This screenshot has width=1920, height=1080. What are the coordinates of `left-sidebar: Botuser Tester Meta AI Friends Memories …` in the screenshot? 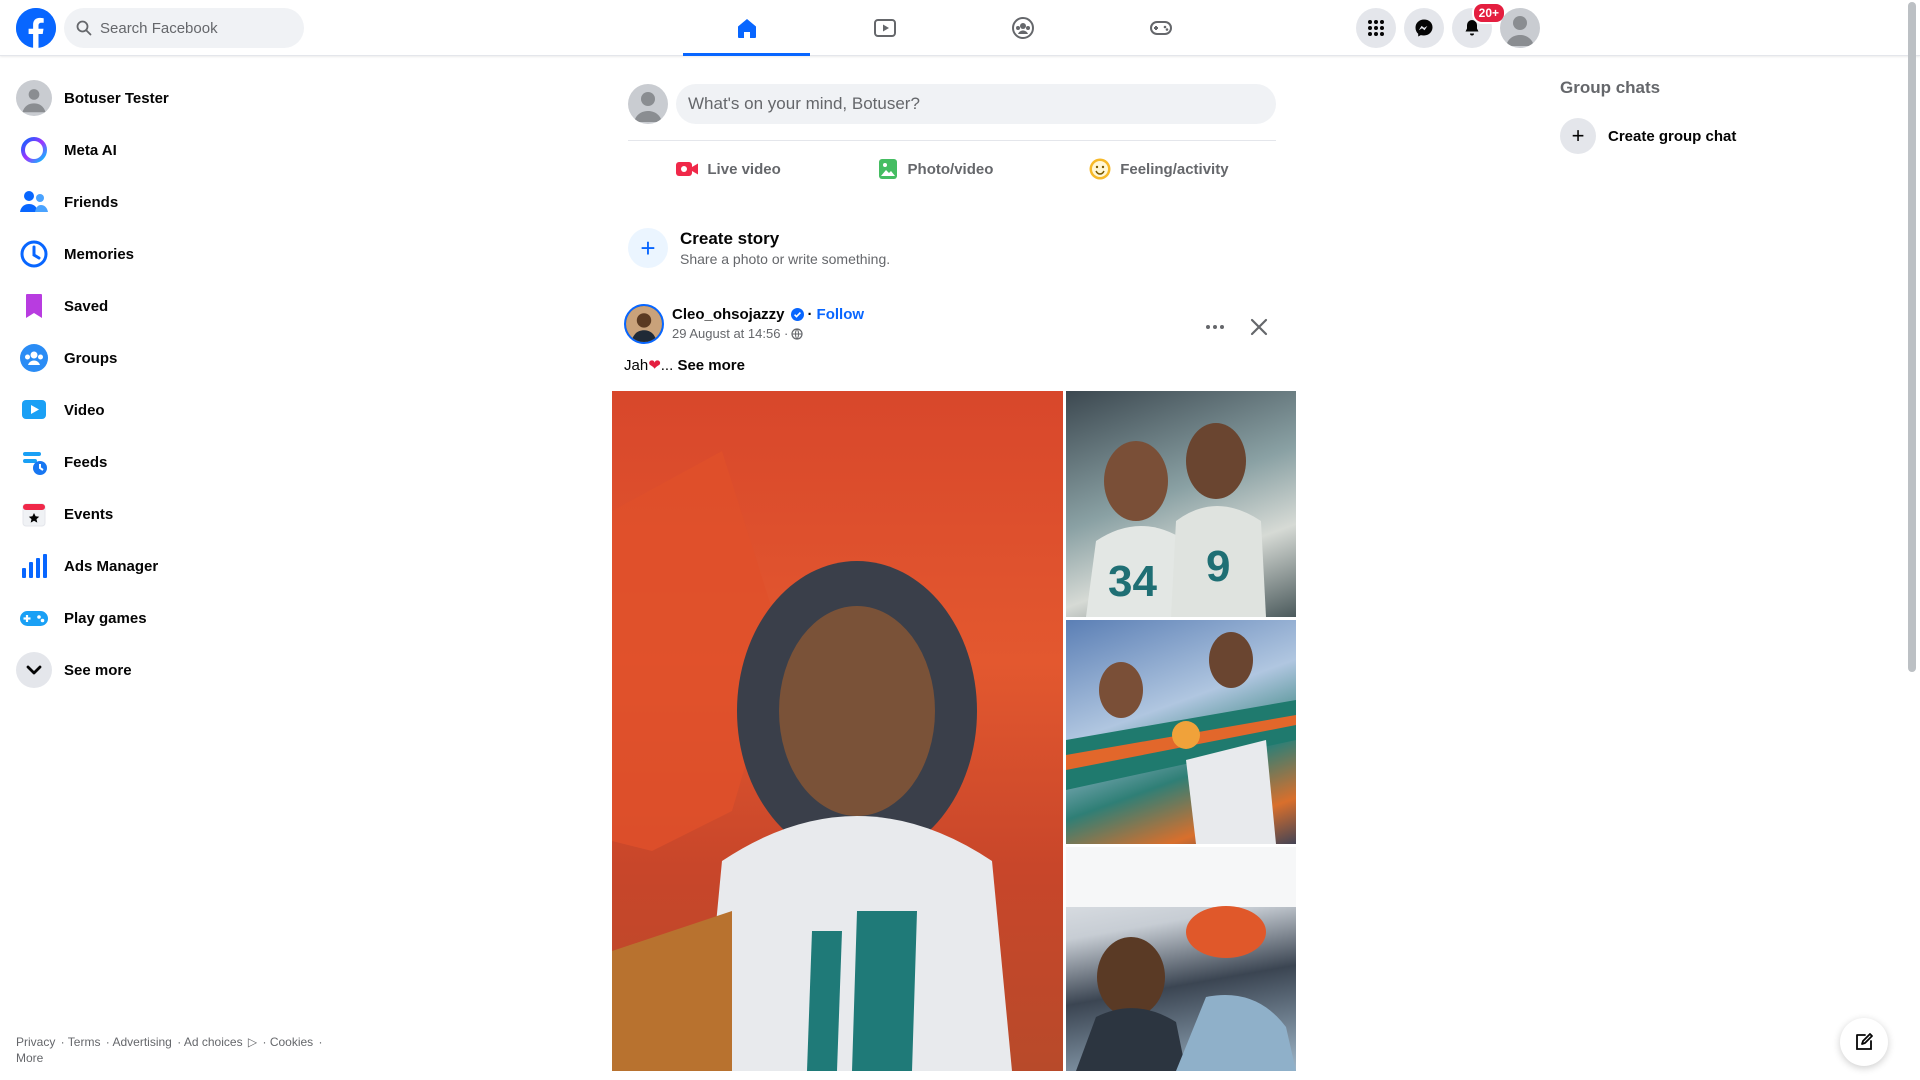 It's located at (178, 384).